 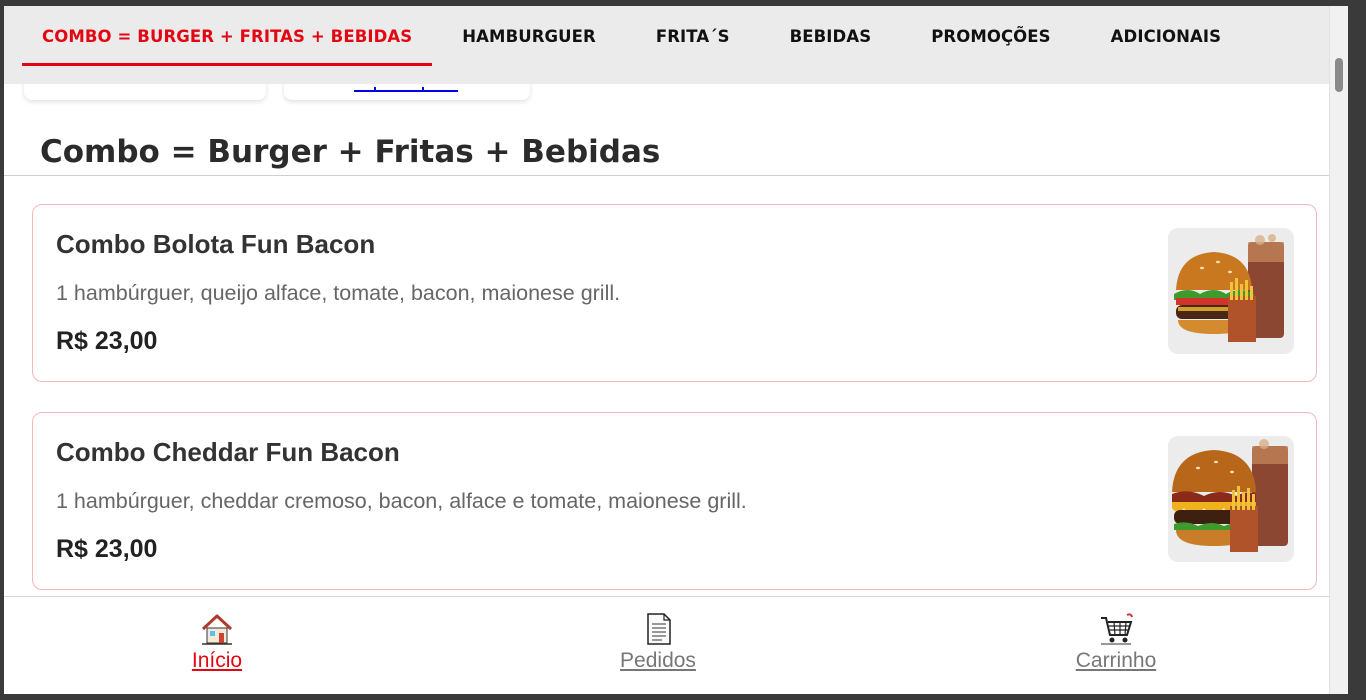 I want to click on home-icon, so click(x=217, y=629).